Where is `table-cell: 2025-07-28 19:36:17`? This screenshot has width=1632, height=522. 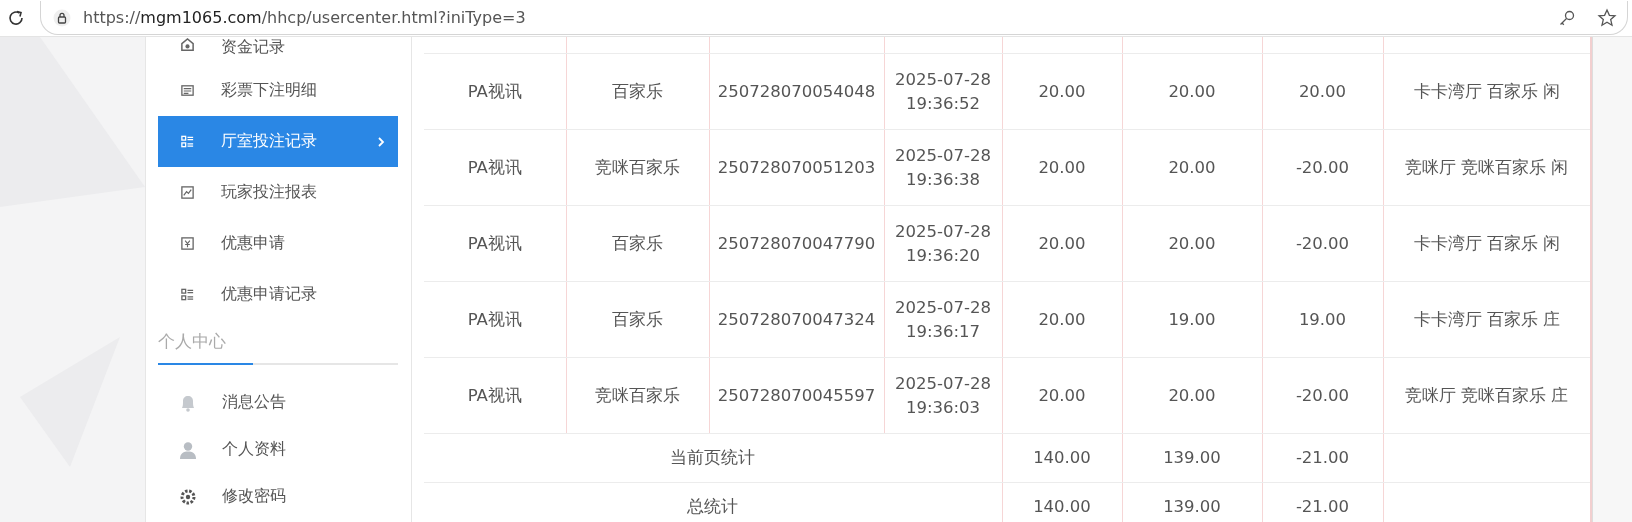 table-cell: 2025-07-28 19:36:17 is located at coordinates (943, 319).